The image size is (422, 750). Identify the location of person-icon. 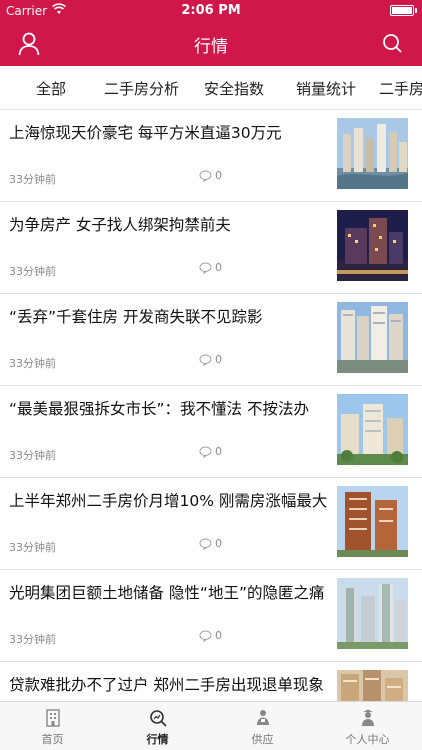
(368, 717).